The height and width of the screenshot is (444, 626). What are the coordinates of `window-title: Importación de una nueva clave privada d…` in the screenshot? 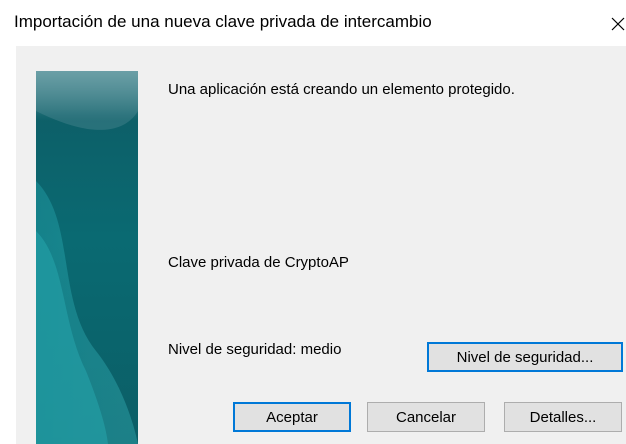 It's located at (223, 21).